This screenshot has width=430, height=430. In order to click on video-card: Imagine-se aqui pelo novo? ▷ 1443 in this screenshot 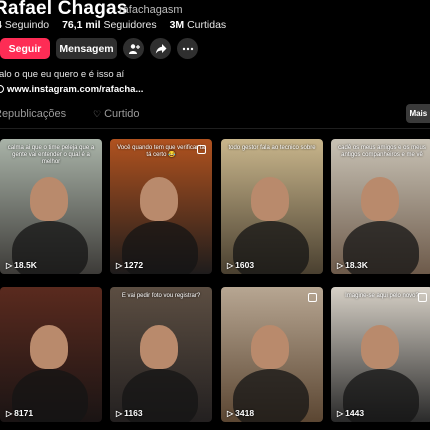, I will do `click(380, 354)`.